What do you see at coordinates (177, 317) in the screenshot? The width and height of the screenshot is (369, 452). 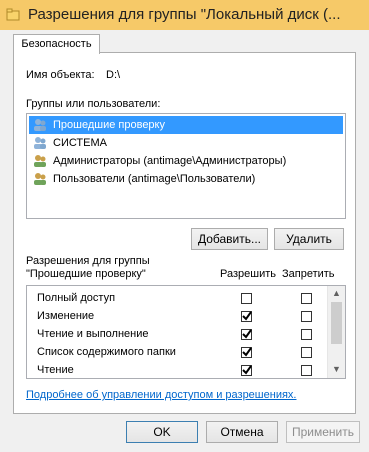 I see `table-row: Изменение` at bounding box center [177, 317].